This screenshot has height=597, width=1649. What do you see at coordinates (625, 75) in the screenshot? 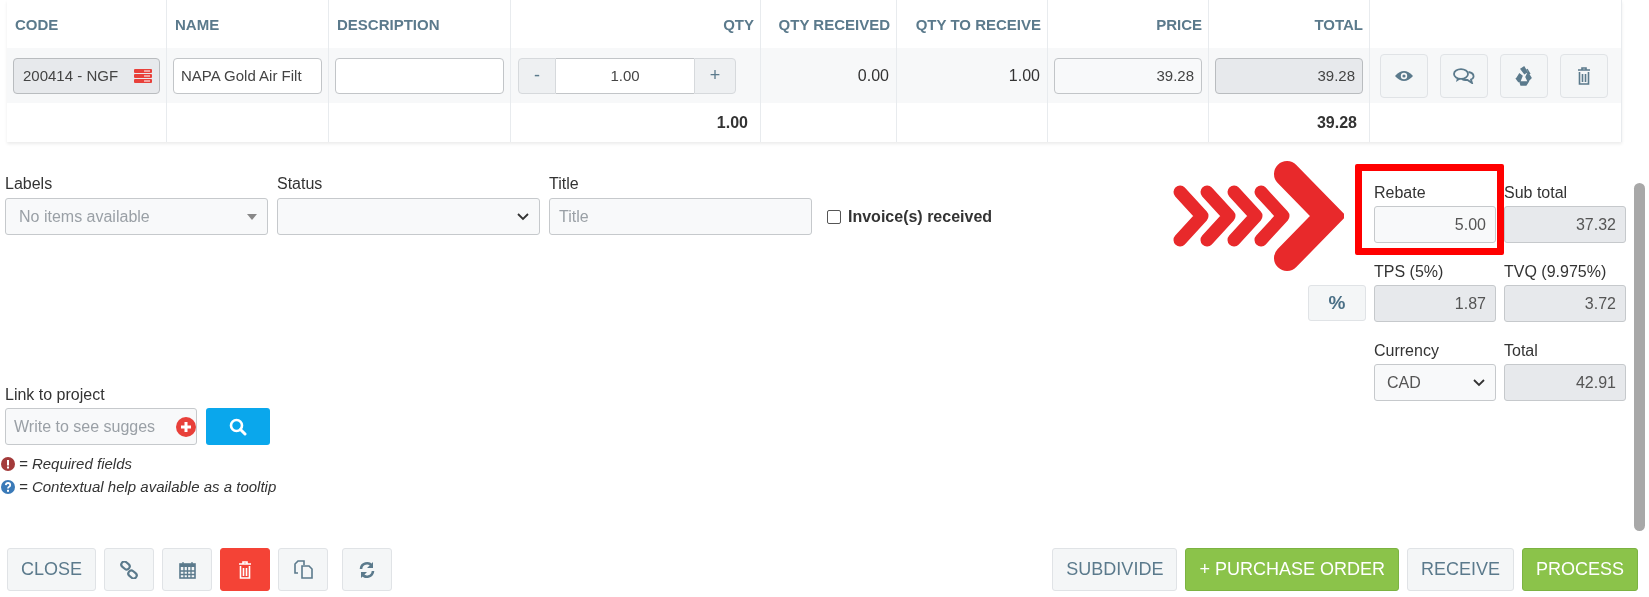
I see `quantity-field: 1.00` at bounding box center [625, 75].